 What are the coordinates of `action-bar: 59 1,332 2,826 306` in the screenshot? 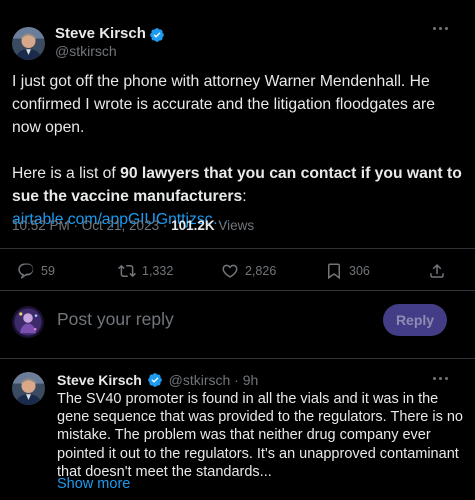 It's located at (237, 271).